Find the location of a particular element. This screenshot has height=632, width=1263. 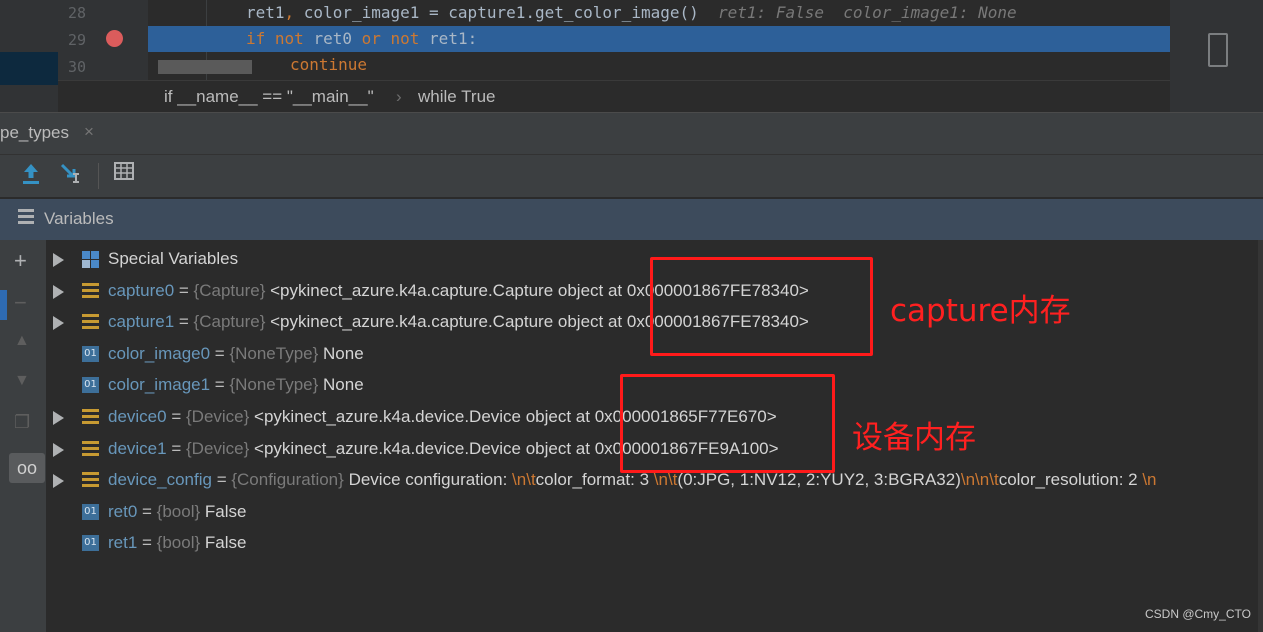

selection-indicator is located at coordinates (3, 305).